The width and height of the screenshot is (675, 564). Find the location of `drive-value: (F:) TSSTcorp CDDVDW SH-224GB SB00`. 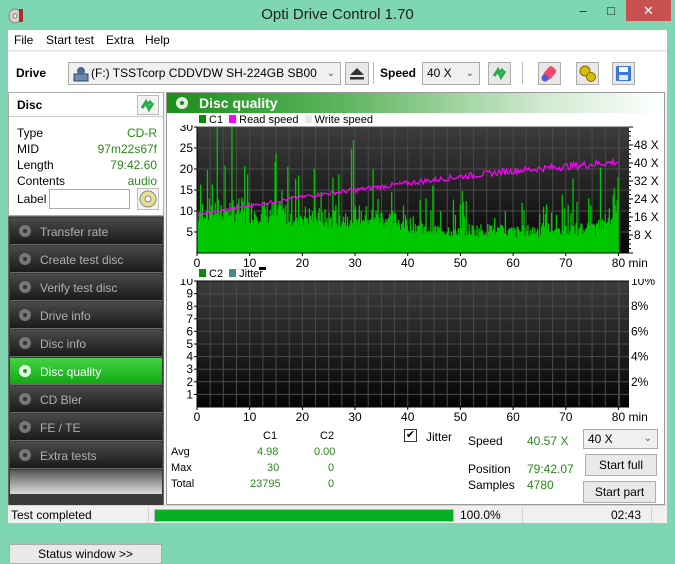

drive-value: (F:) TSSTcorp CDDVDW SH-224GB SB00 is located at coordinates (204, 73).